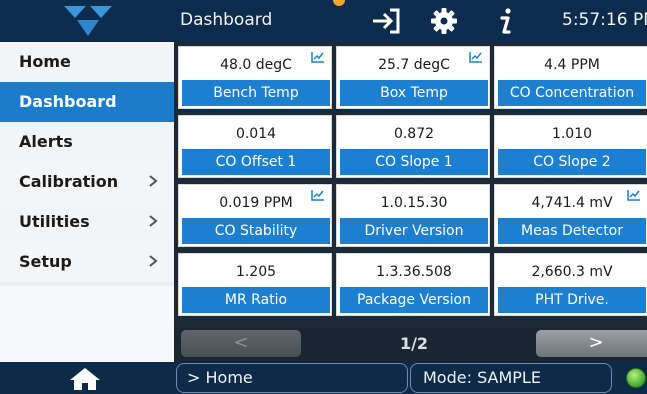 The height and width of the screenshot is (394, 647). What do you see at coordinates (256, 300) in the screenshot?
I see `tile-label: MR Ratio` at bounding box center [256, 300].